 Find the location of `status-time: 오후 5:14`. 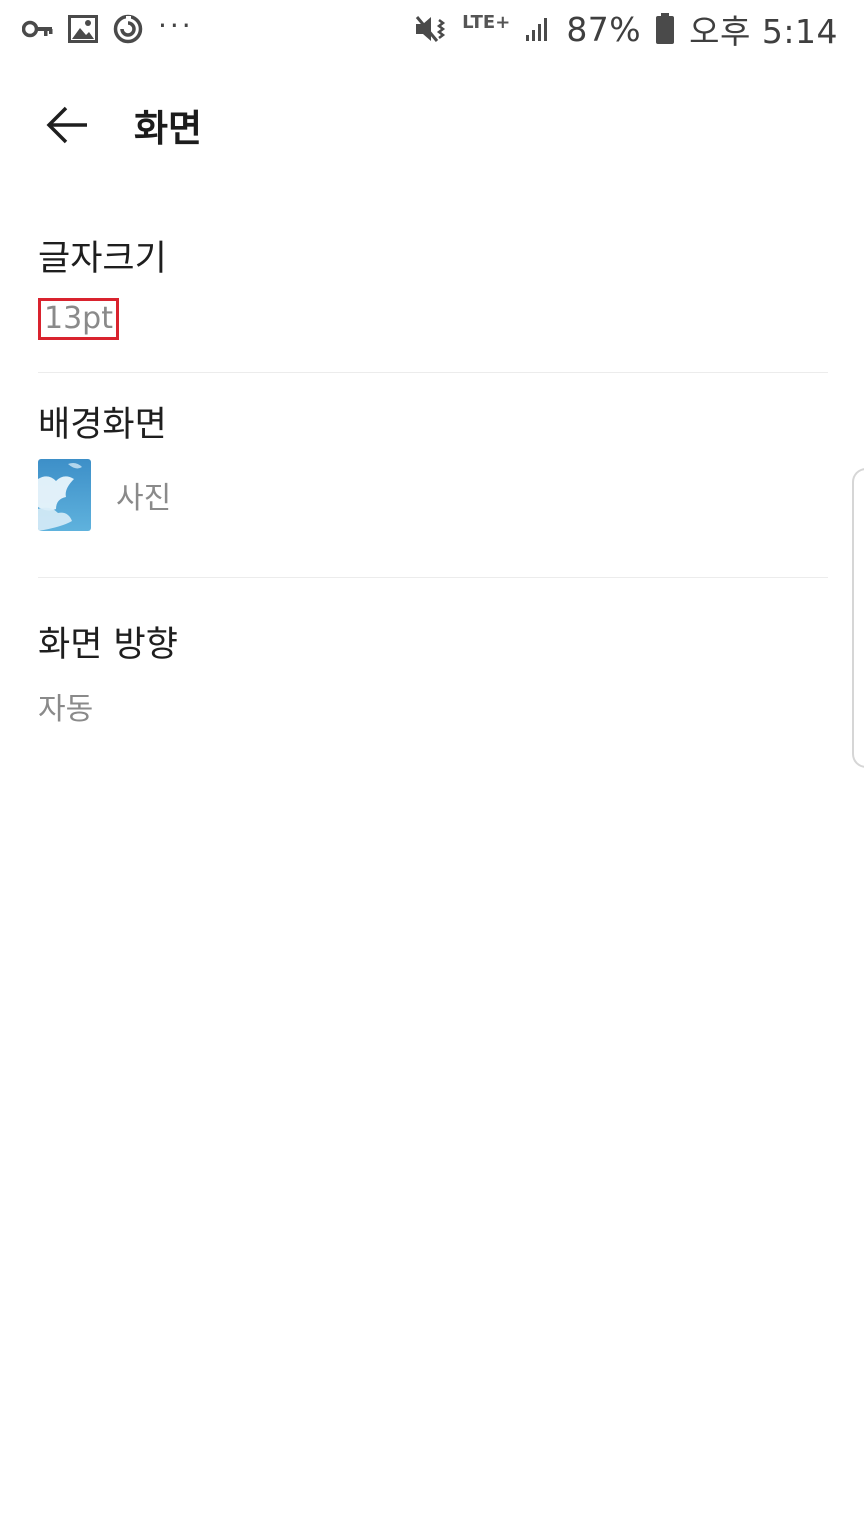

status-time: 오후 5:14 is located at coordinates (763, 31).